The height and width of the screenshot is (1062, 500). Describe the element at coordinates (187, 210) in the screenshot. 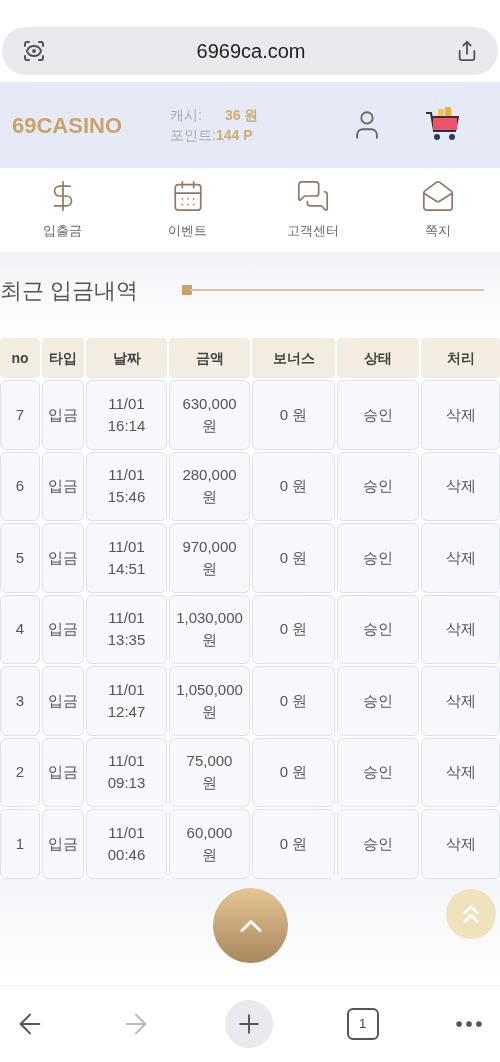

I see `nav-item: 이벤트` at that location.